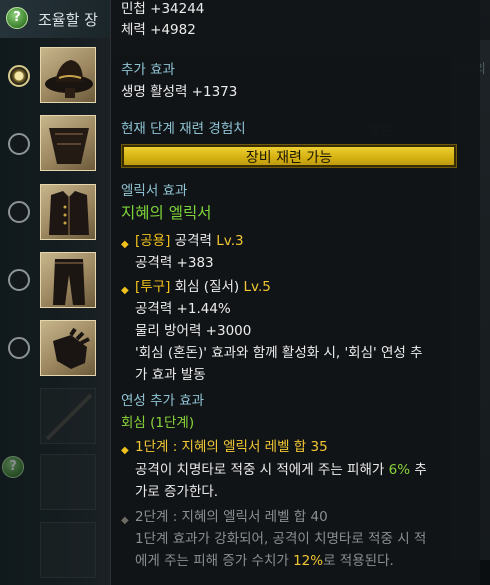 The height and width of the screenshot is (585, 490). Describe the element at coordinates (69, 79) in the screenshot. I see `hat-icon` at that location.